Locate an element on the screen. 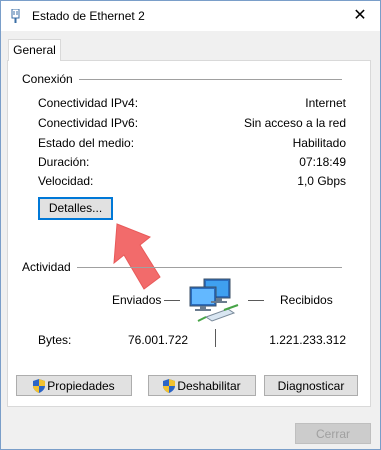 This screenshot has width=381, height=450. ipv6-label: Conectividad IPv6: is located at coordinates (88, 123).